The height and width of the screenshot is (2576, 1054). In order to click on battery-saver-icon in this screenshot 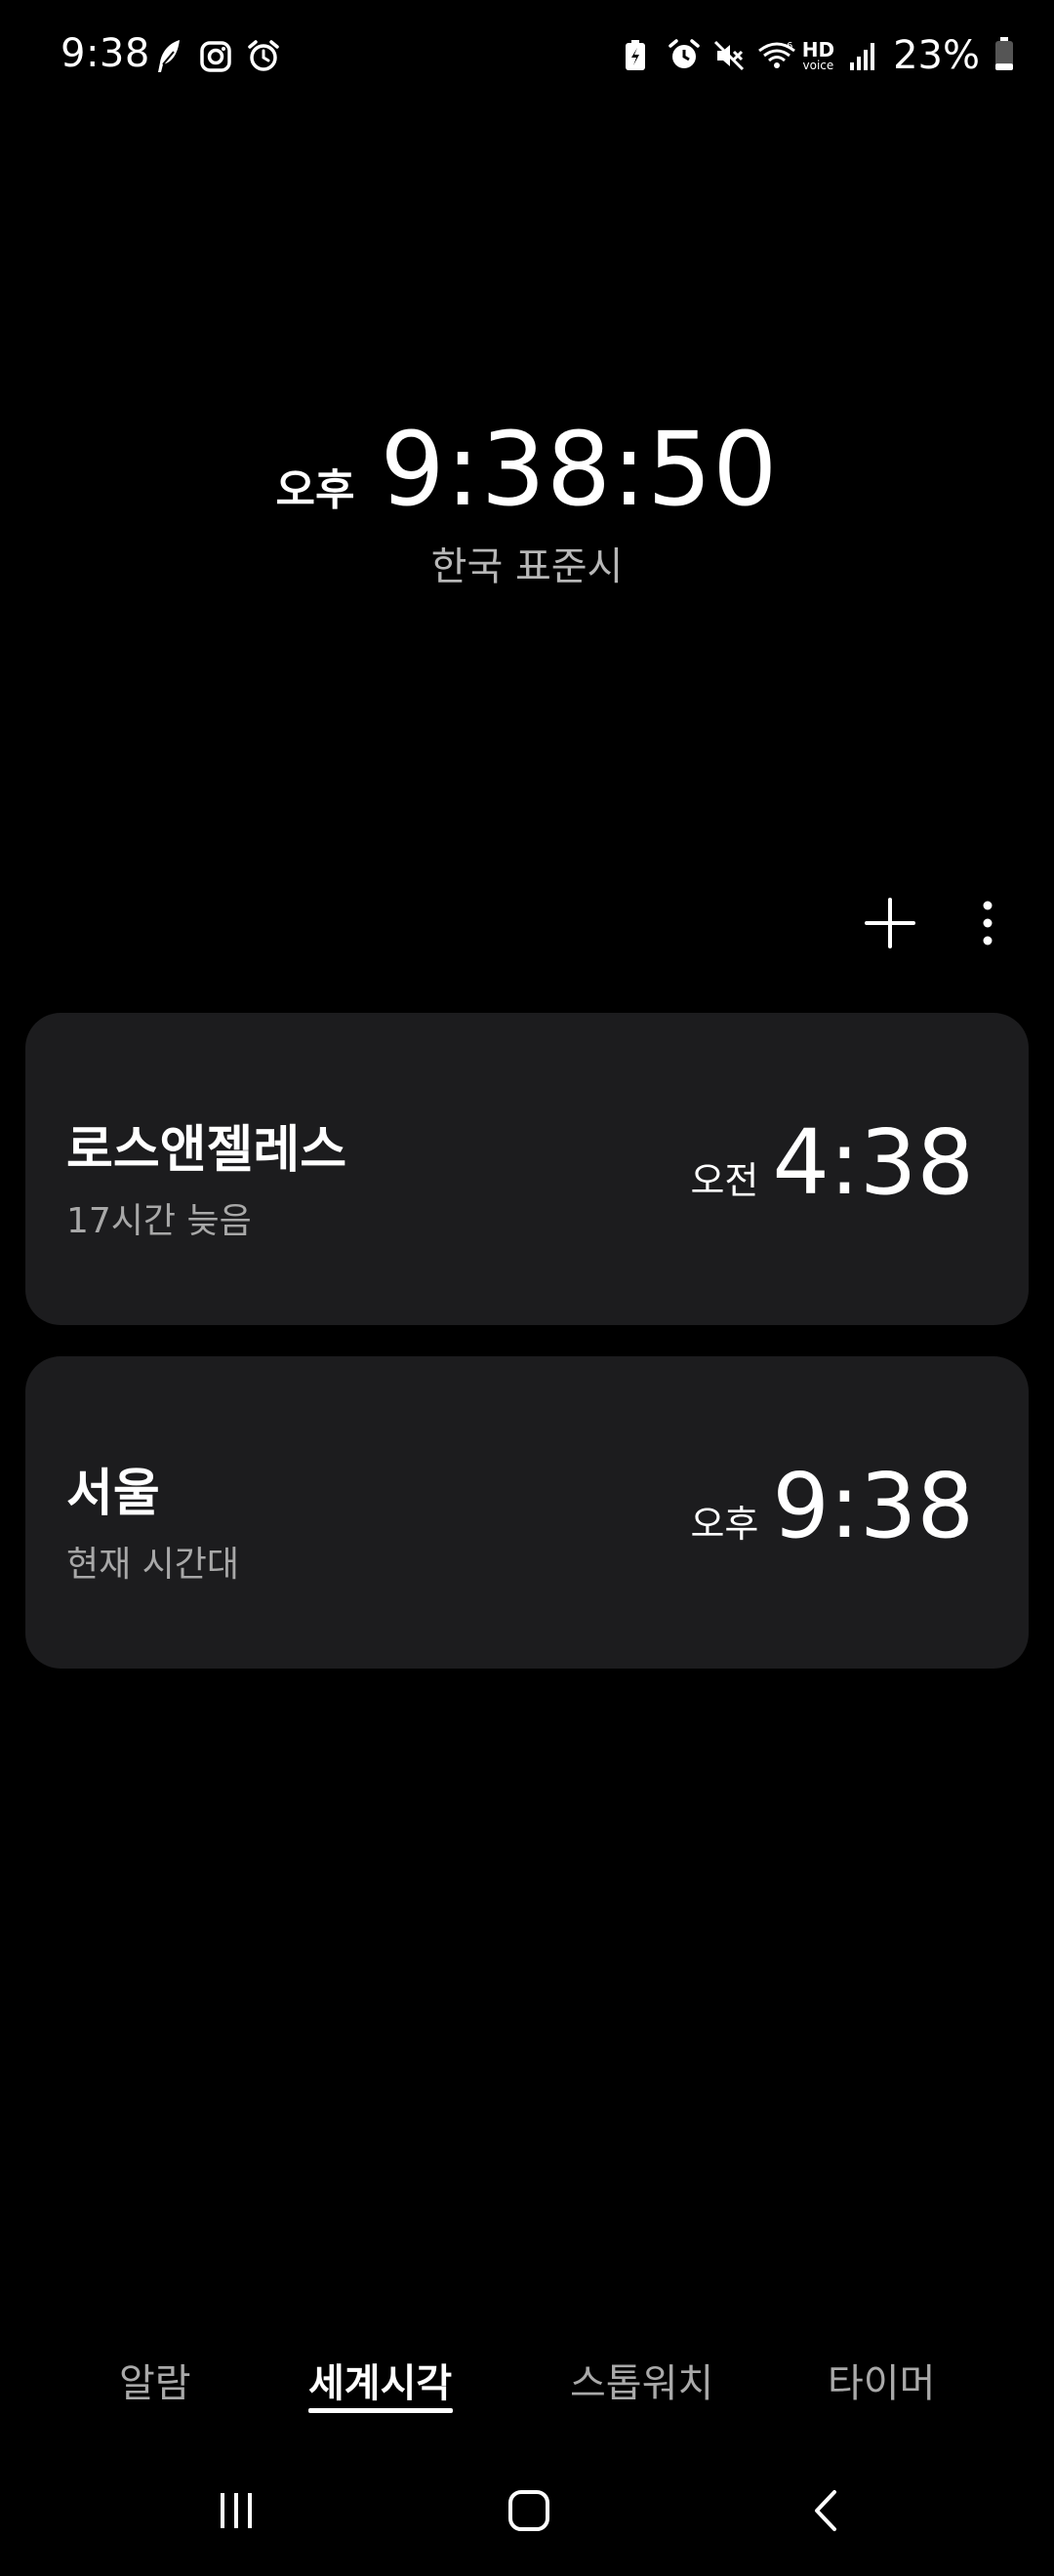, I will do `click(638, 55)`.